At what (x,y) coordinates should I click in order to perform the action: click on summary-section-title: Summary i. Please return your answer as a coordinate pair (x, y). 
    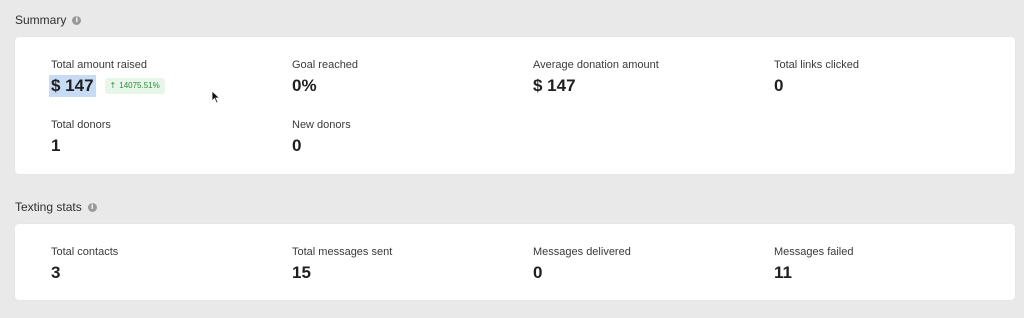
    Looking at the image, I should click on (48, 20).